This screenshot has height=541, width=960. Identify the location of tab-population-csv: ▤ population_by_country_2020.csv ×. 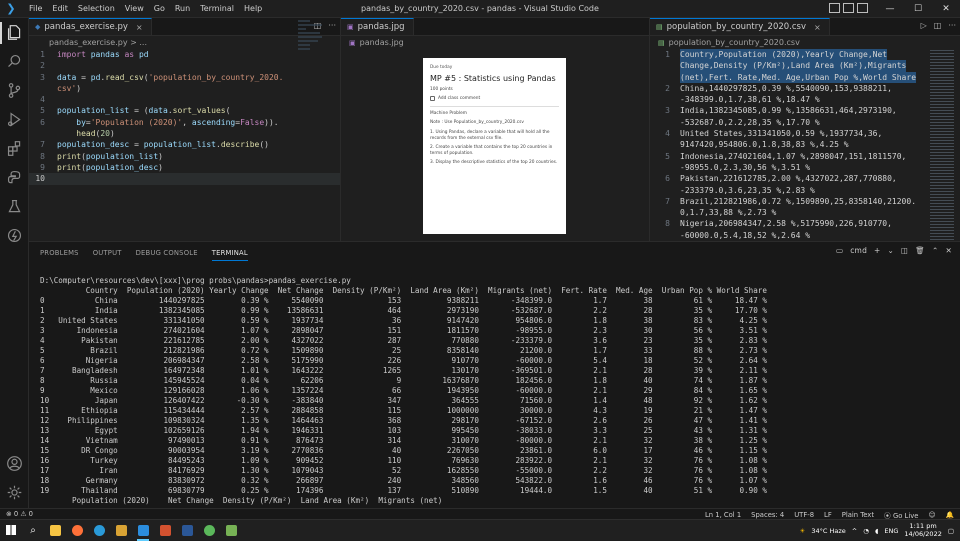
(740, 26).